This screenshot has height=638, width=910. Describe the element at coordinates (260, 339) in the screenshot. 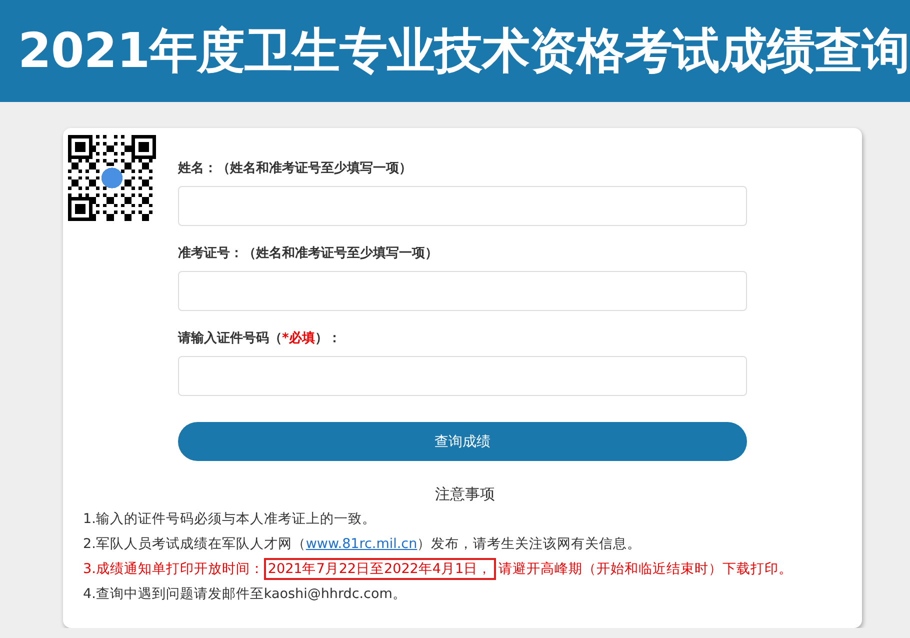

I see `field-label: 请输入证件号码（*必填）：` at that location.